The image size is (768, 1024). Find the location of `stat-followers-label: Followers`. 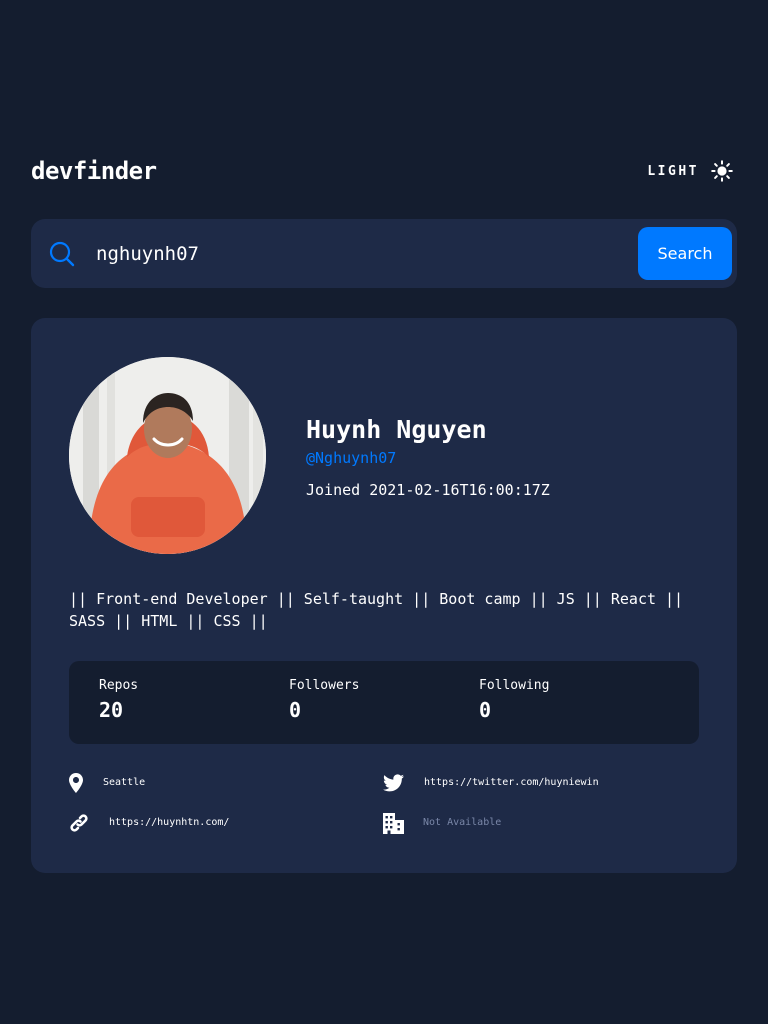

stat-followers-label: Followers is located at coordinates (324, 685).